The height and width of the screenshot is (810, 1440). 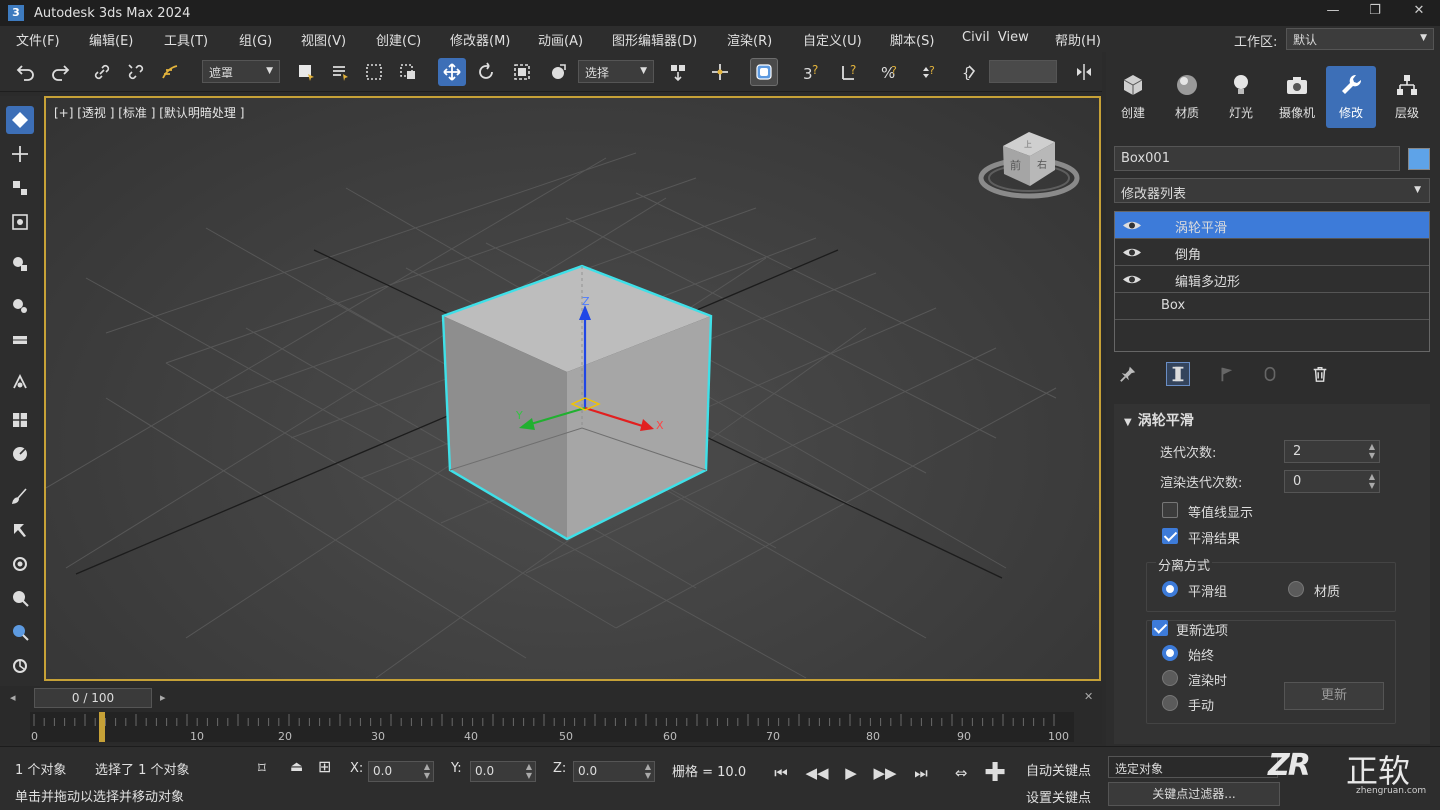 What do you see at coordinates (255, 39) in the screenshot?
I see `menu-group: 组(G)` at bounding box center [255, 39].